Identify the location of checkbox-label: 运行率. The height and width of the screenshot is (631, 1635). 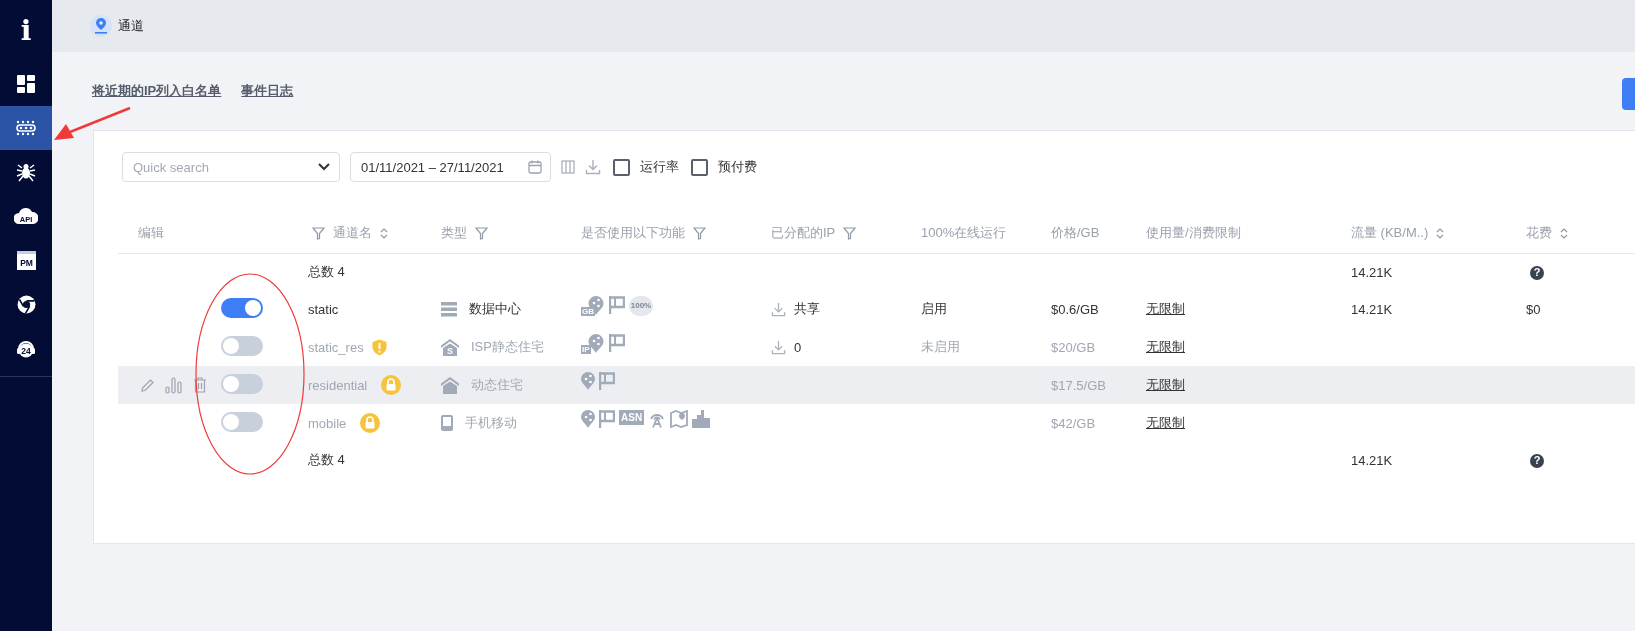
(659, 167).